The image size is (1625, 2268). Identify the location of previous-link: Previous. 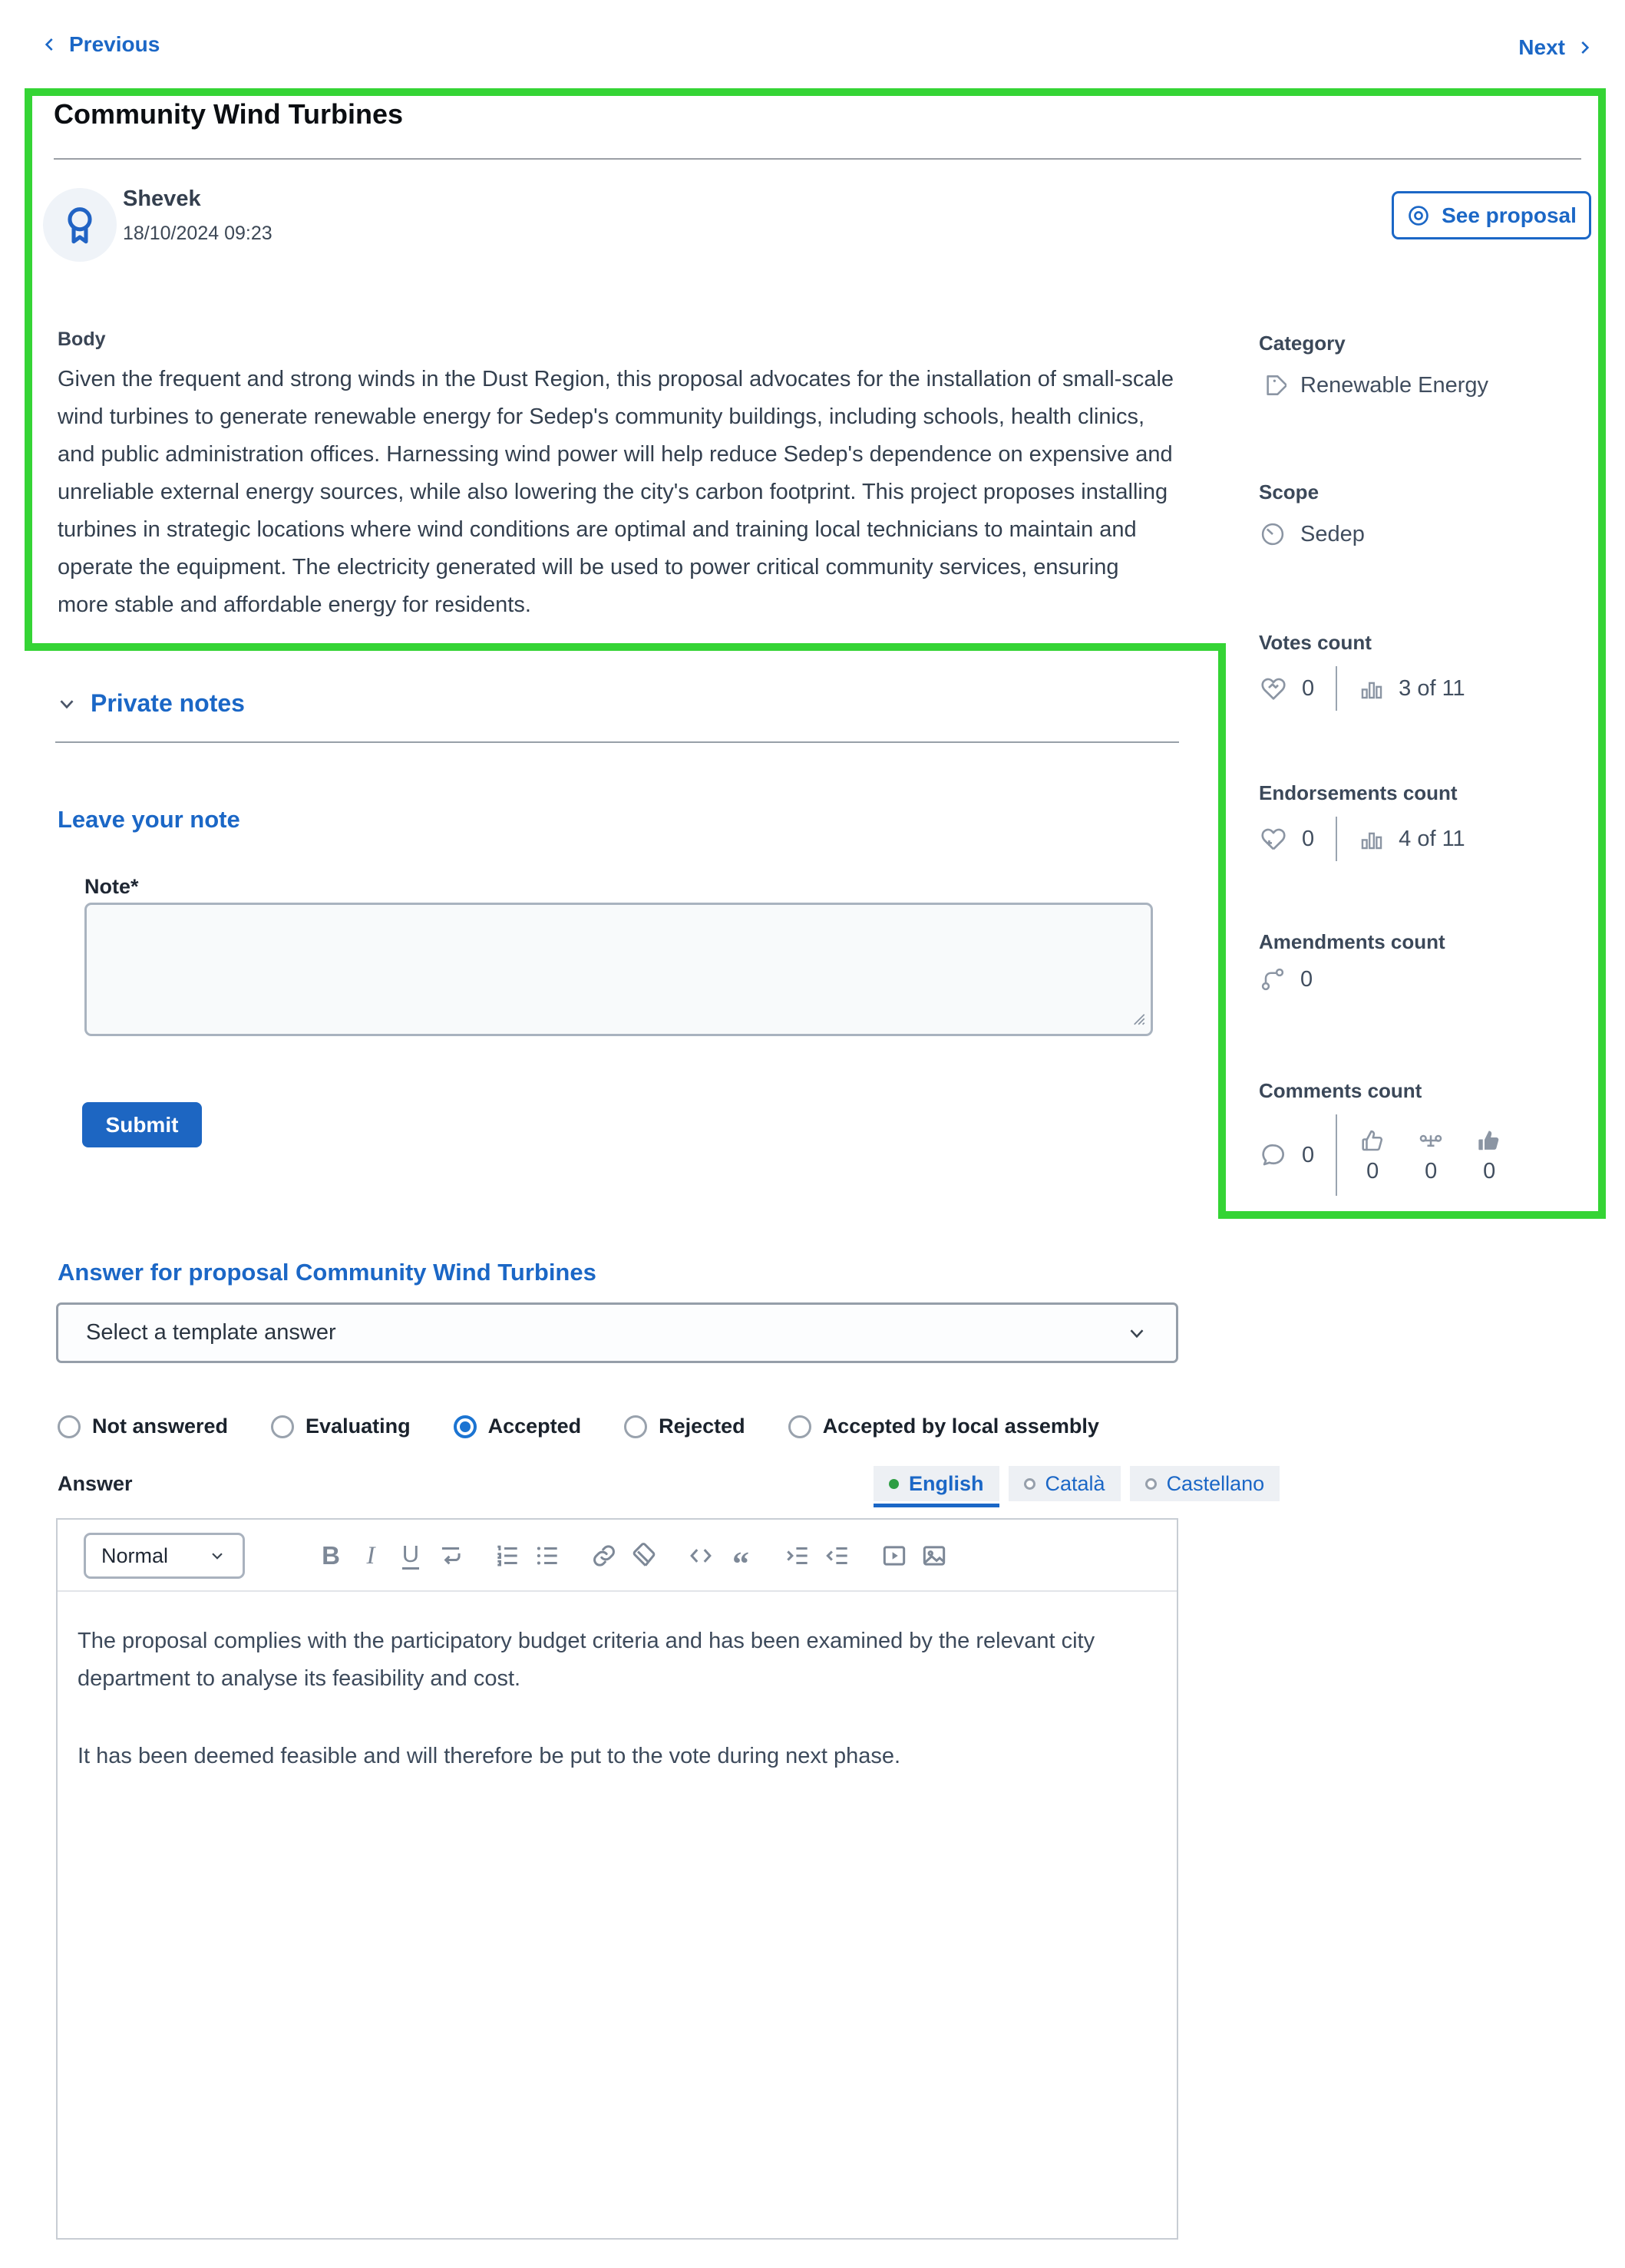
(100, 45).